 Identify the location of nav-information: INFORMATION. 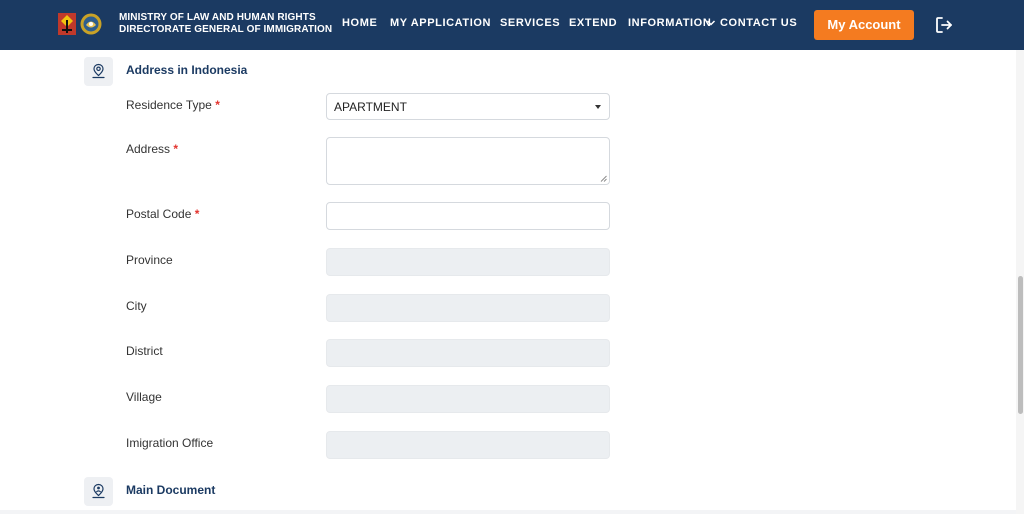
(669, 23).